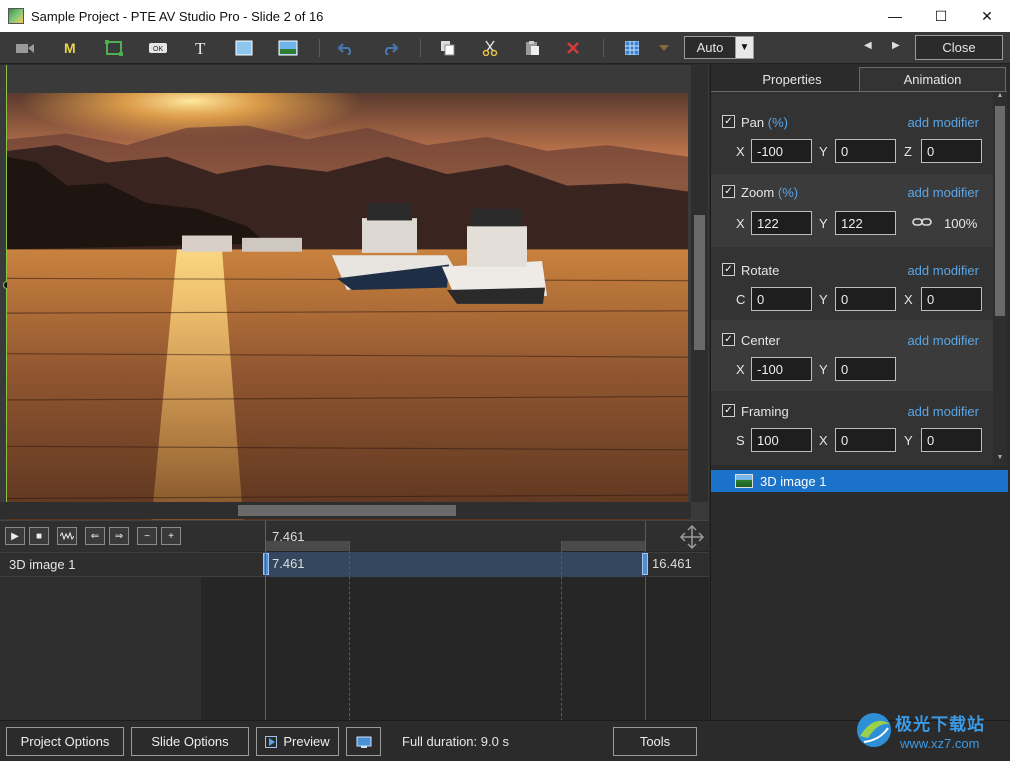 The height and width of the screenshot is (761, 1010). Describe the element at coordinates (908, 299) in the screenshot. I see `rotate-x-label: X` at that location.